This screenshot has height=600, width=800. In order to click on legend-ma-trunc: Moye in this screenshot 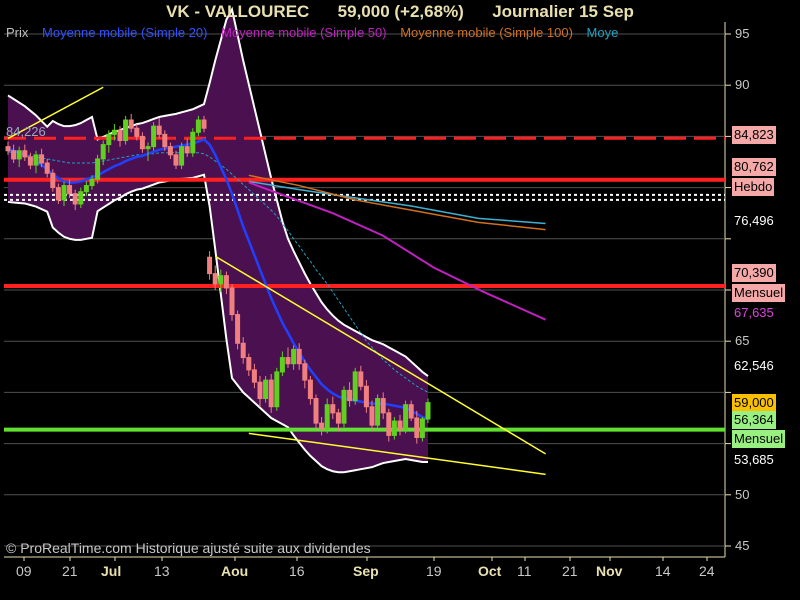, I will do `click(602, 32)`.